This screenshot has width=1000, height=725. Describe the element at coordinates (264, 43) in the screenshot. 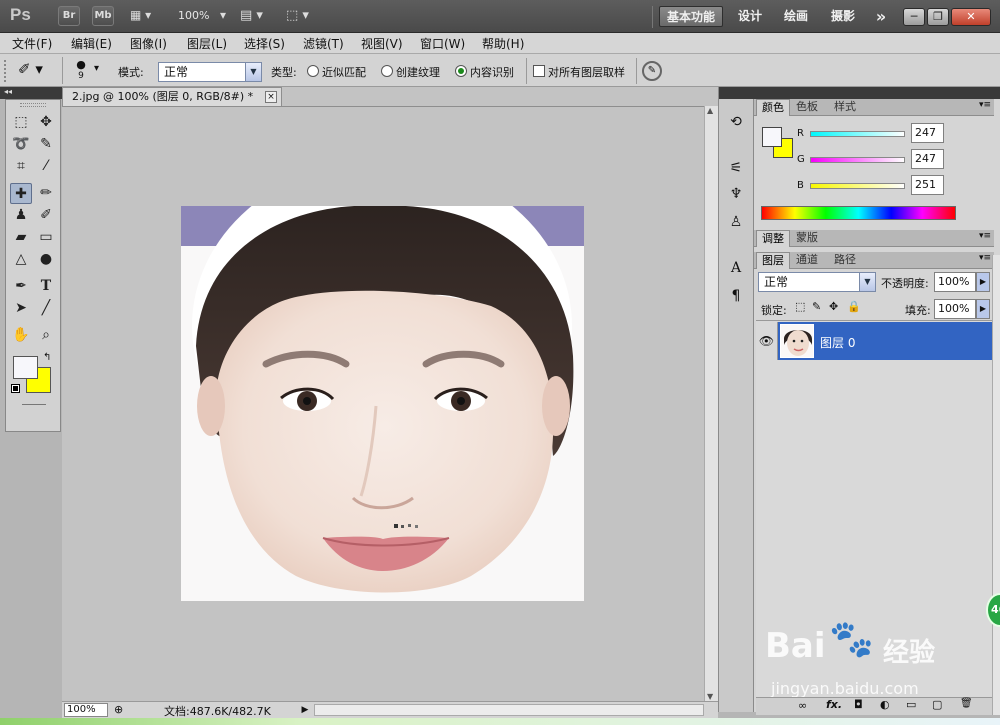

I see `menu-select: 选择(S)` at that location.